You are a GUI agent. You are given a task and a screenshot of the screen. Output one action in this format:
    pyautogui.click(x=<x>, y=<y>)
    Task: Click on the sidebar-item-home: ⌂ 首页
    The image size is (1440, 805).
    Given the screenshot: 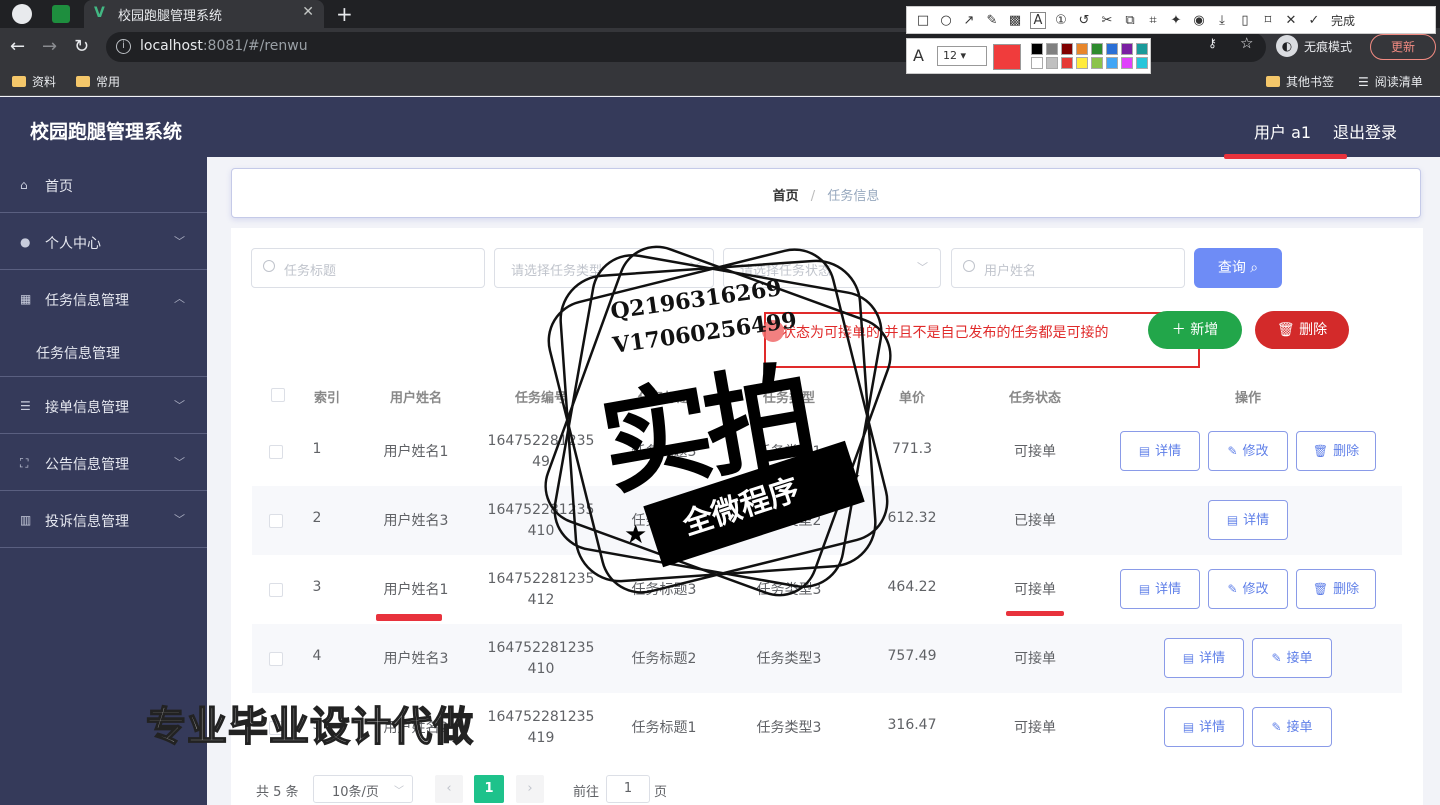 What is the action you would take?
    pyautogui.click(x=103, y=185)
    